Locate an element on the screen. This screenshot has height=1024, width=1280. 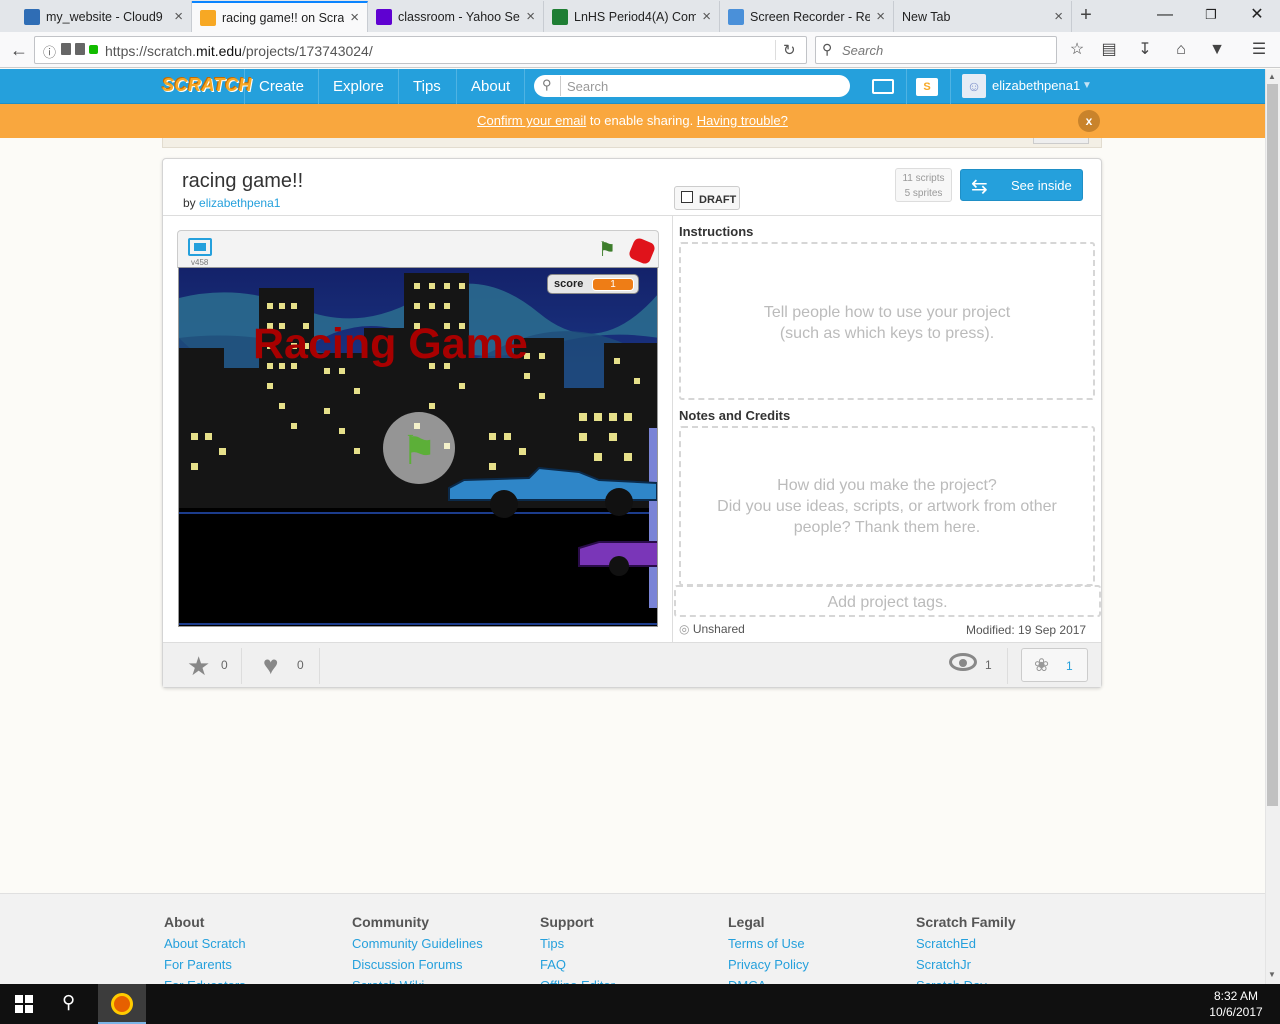
permissions-icon is located at coordinates (66, 49).